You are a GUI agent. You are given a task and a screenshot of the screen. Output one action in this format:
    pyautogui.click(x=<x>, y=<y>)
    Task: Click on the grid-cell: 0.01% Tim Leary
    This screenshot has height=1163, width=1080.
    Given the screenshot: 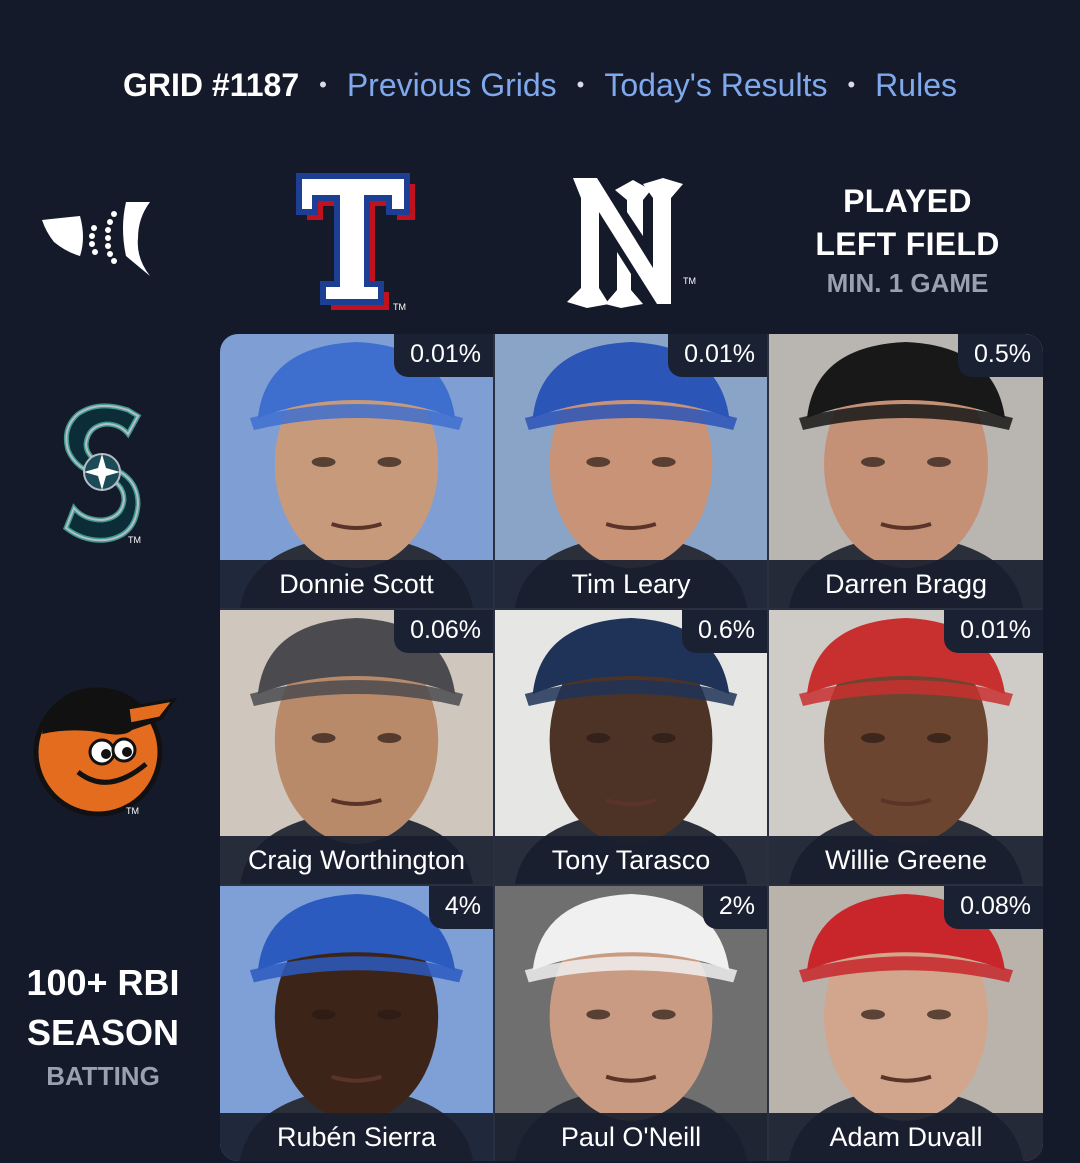 What is the action you would take?
    pyautogui.click(x=631, y=471)
    